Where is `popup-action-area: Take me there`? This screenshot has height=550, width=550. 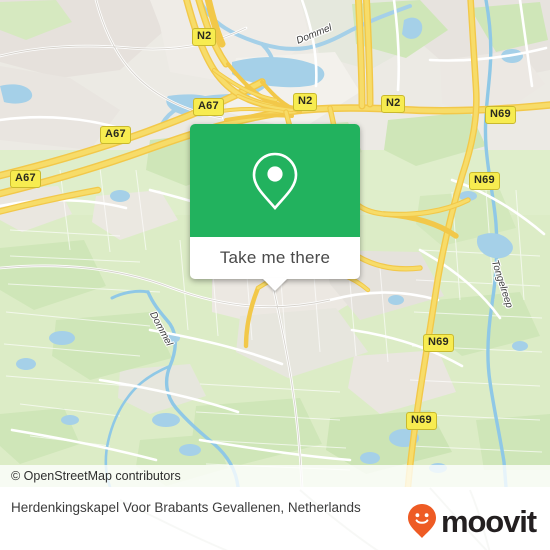 popup-action-area: Take me there is located at coordinates (275, 264).